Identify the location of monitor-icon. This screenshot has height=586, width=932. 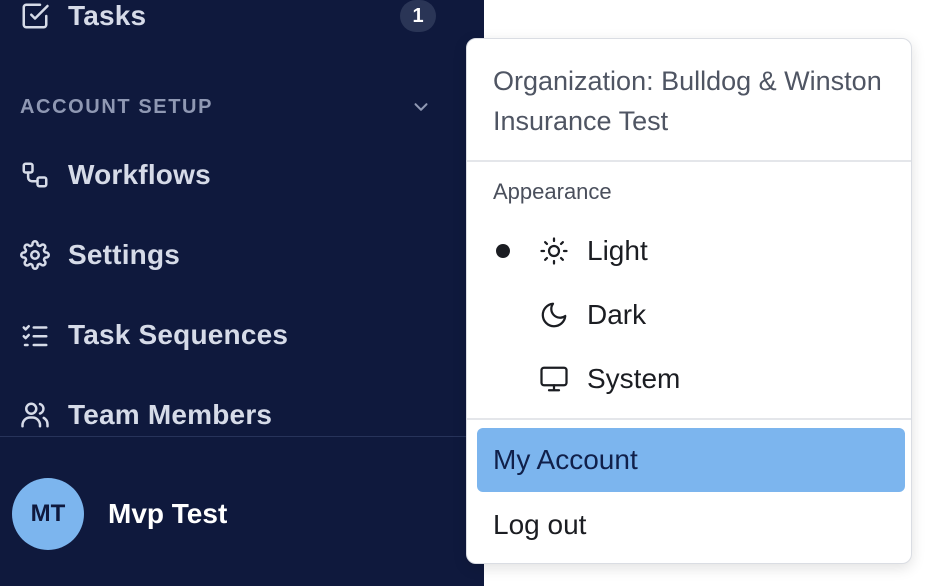
(555, 379).